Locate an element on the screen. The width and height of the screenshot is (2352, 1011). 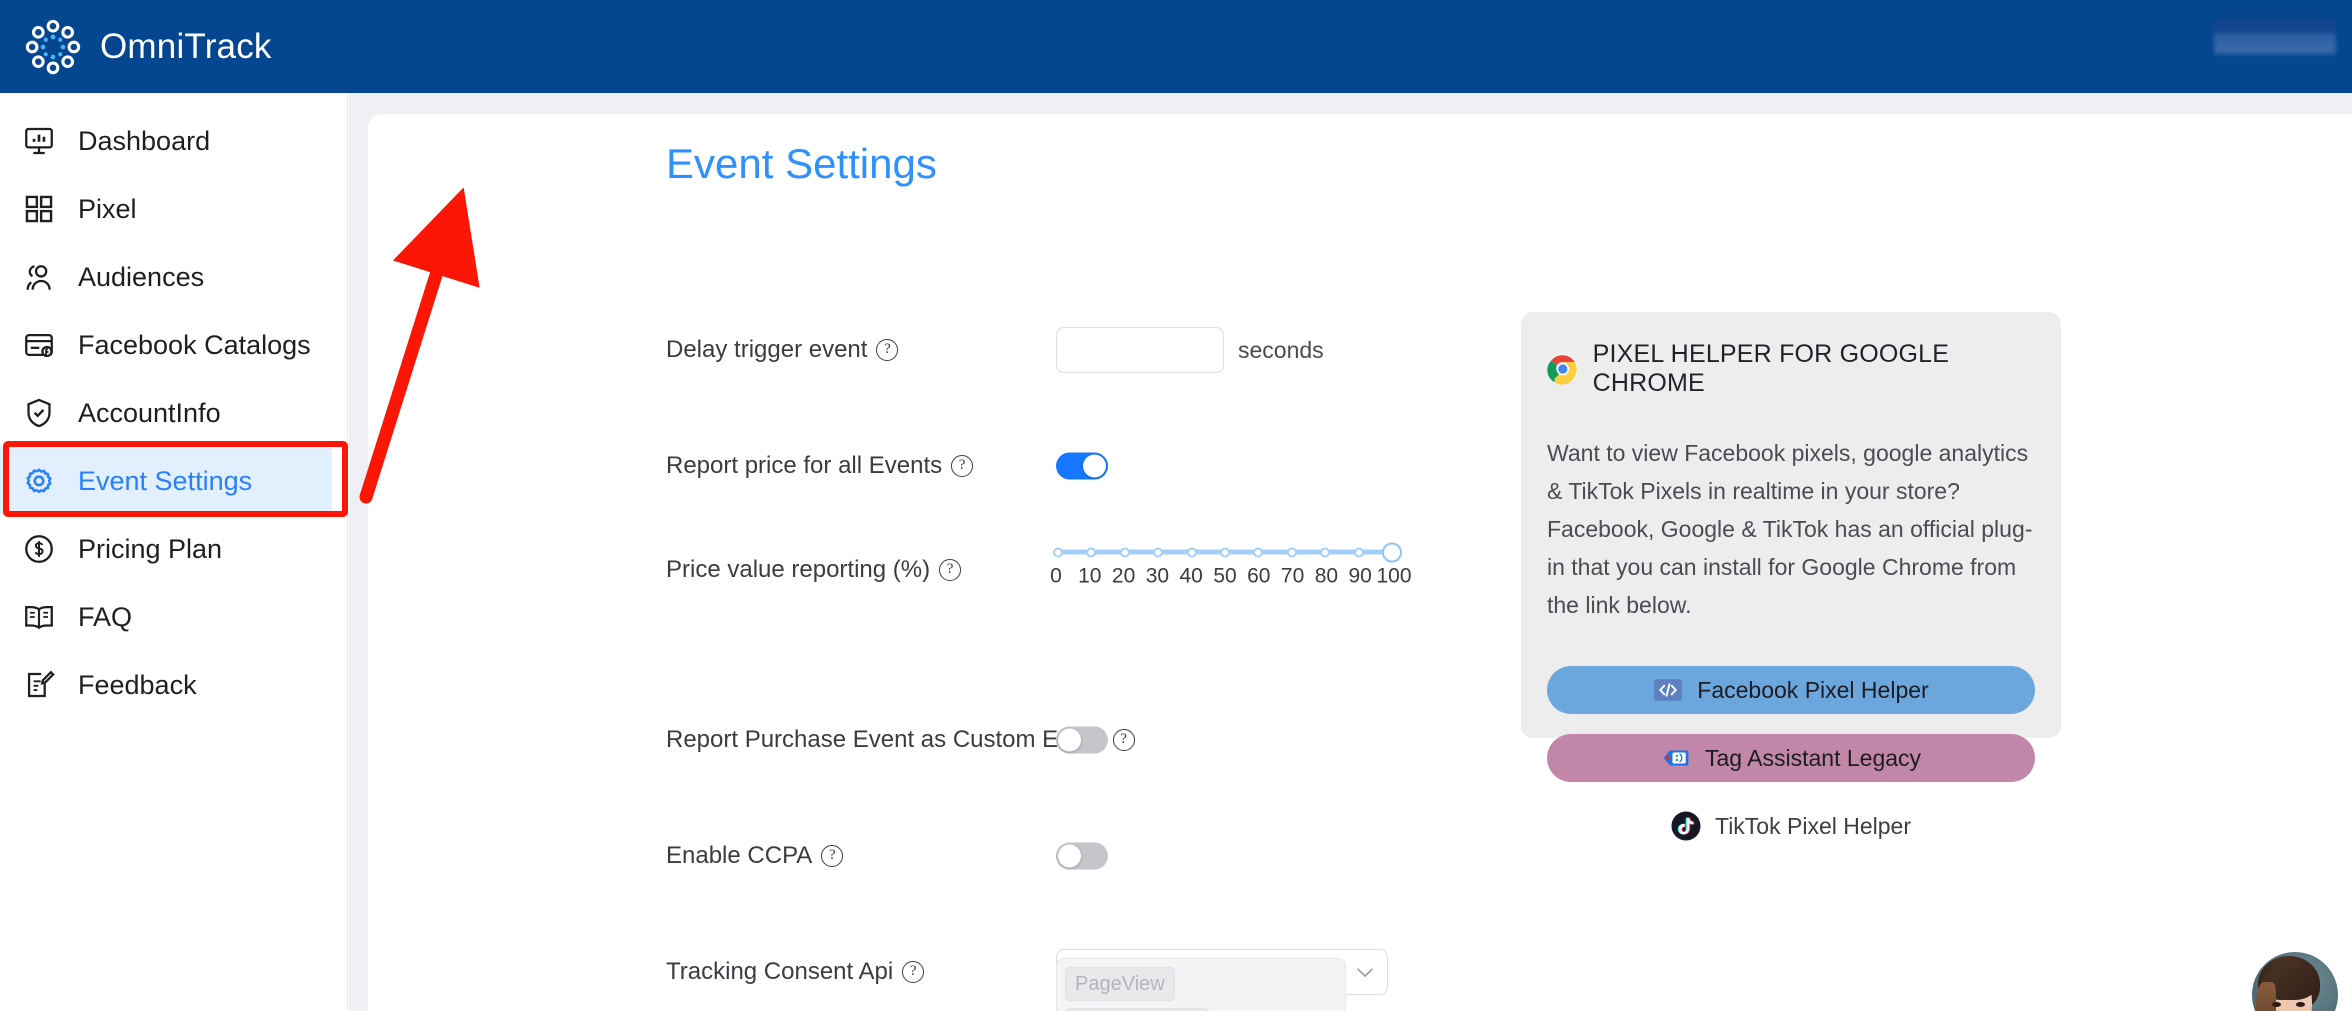
field-label-text: Report Purchase Event as Custom Event is located at coordinates (885, 739).